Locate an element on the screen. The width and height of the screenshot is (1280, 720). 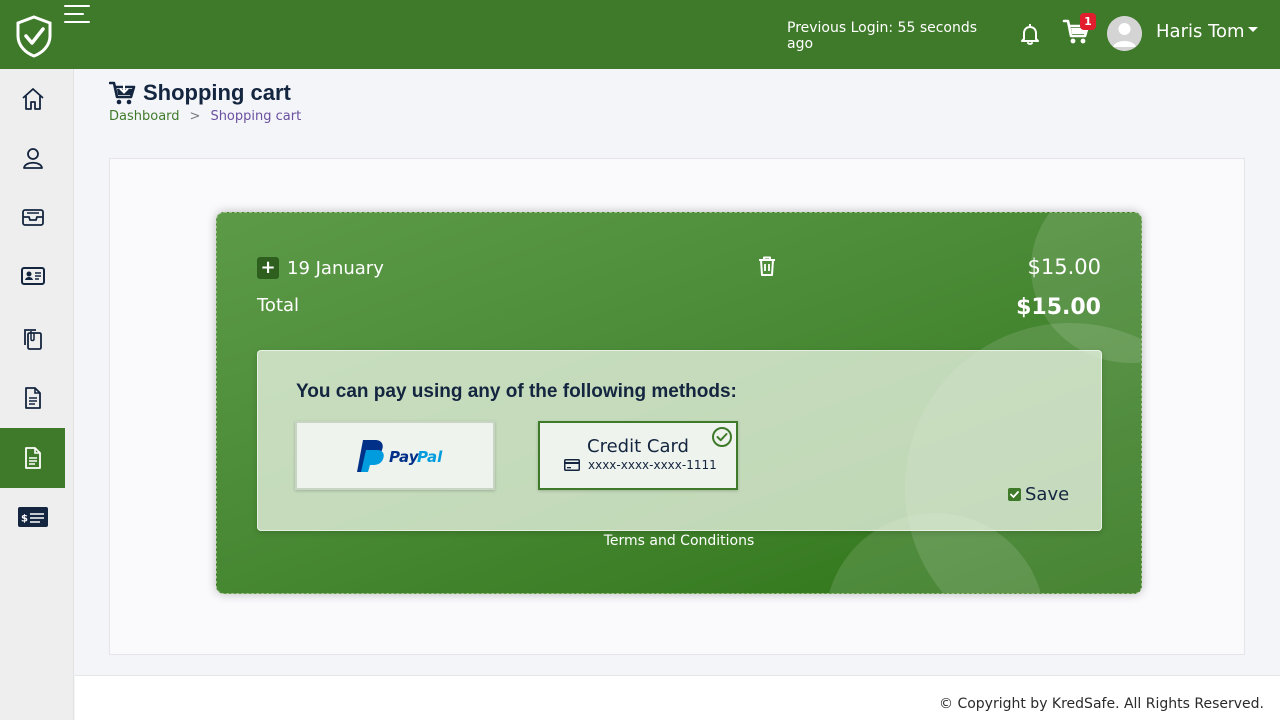
paypal-logo-icon: Pay Pal is located at coordinates (400, 456).